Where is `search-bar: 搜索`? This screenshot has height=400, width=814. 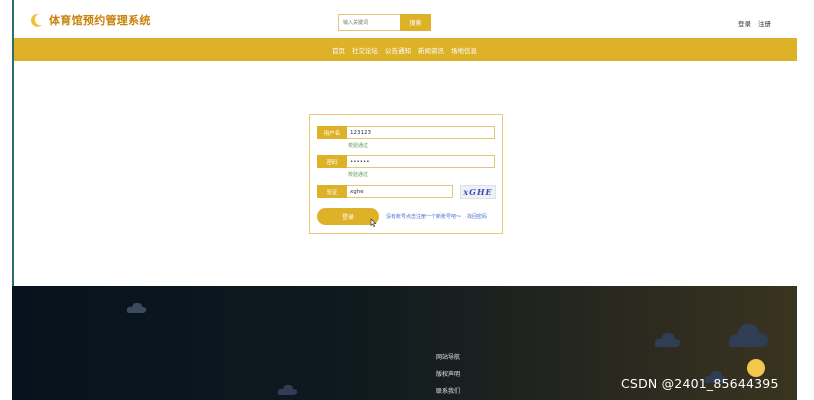 search-bar: 搜索 is located at coordinates (384, 22).